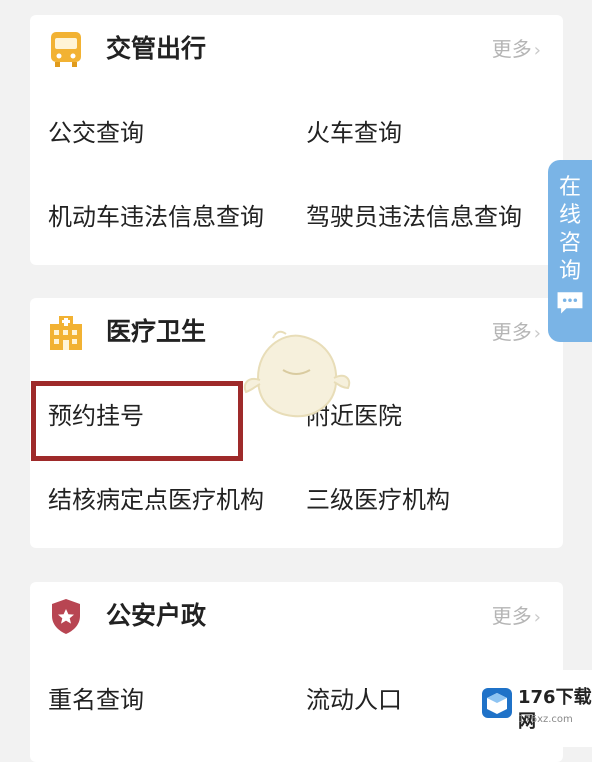 This screenshot has width=592, height=762. Describe the element at coordinates (66, 616) in the screenshot. I see `police-badge-icon` at that location.